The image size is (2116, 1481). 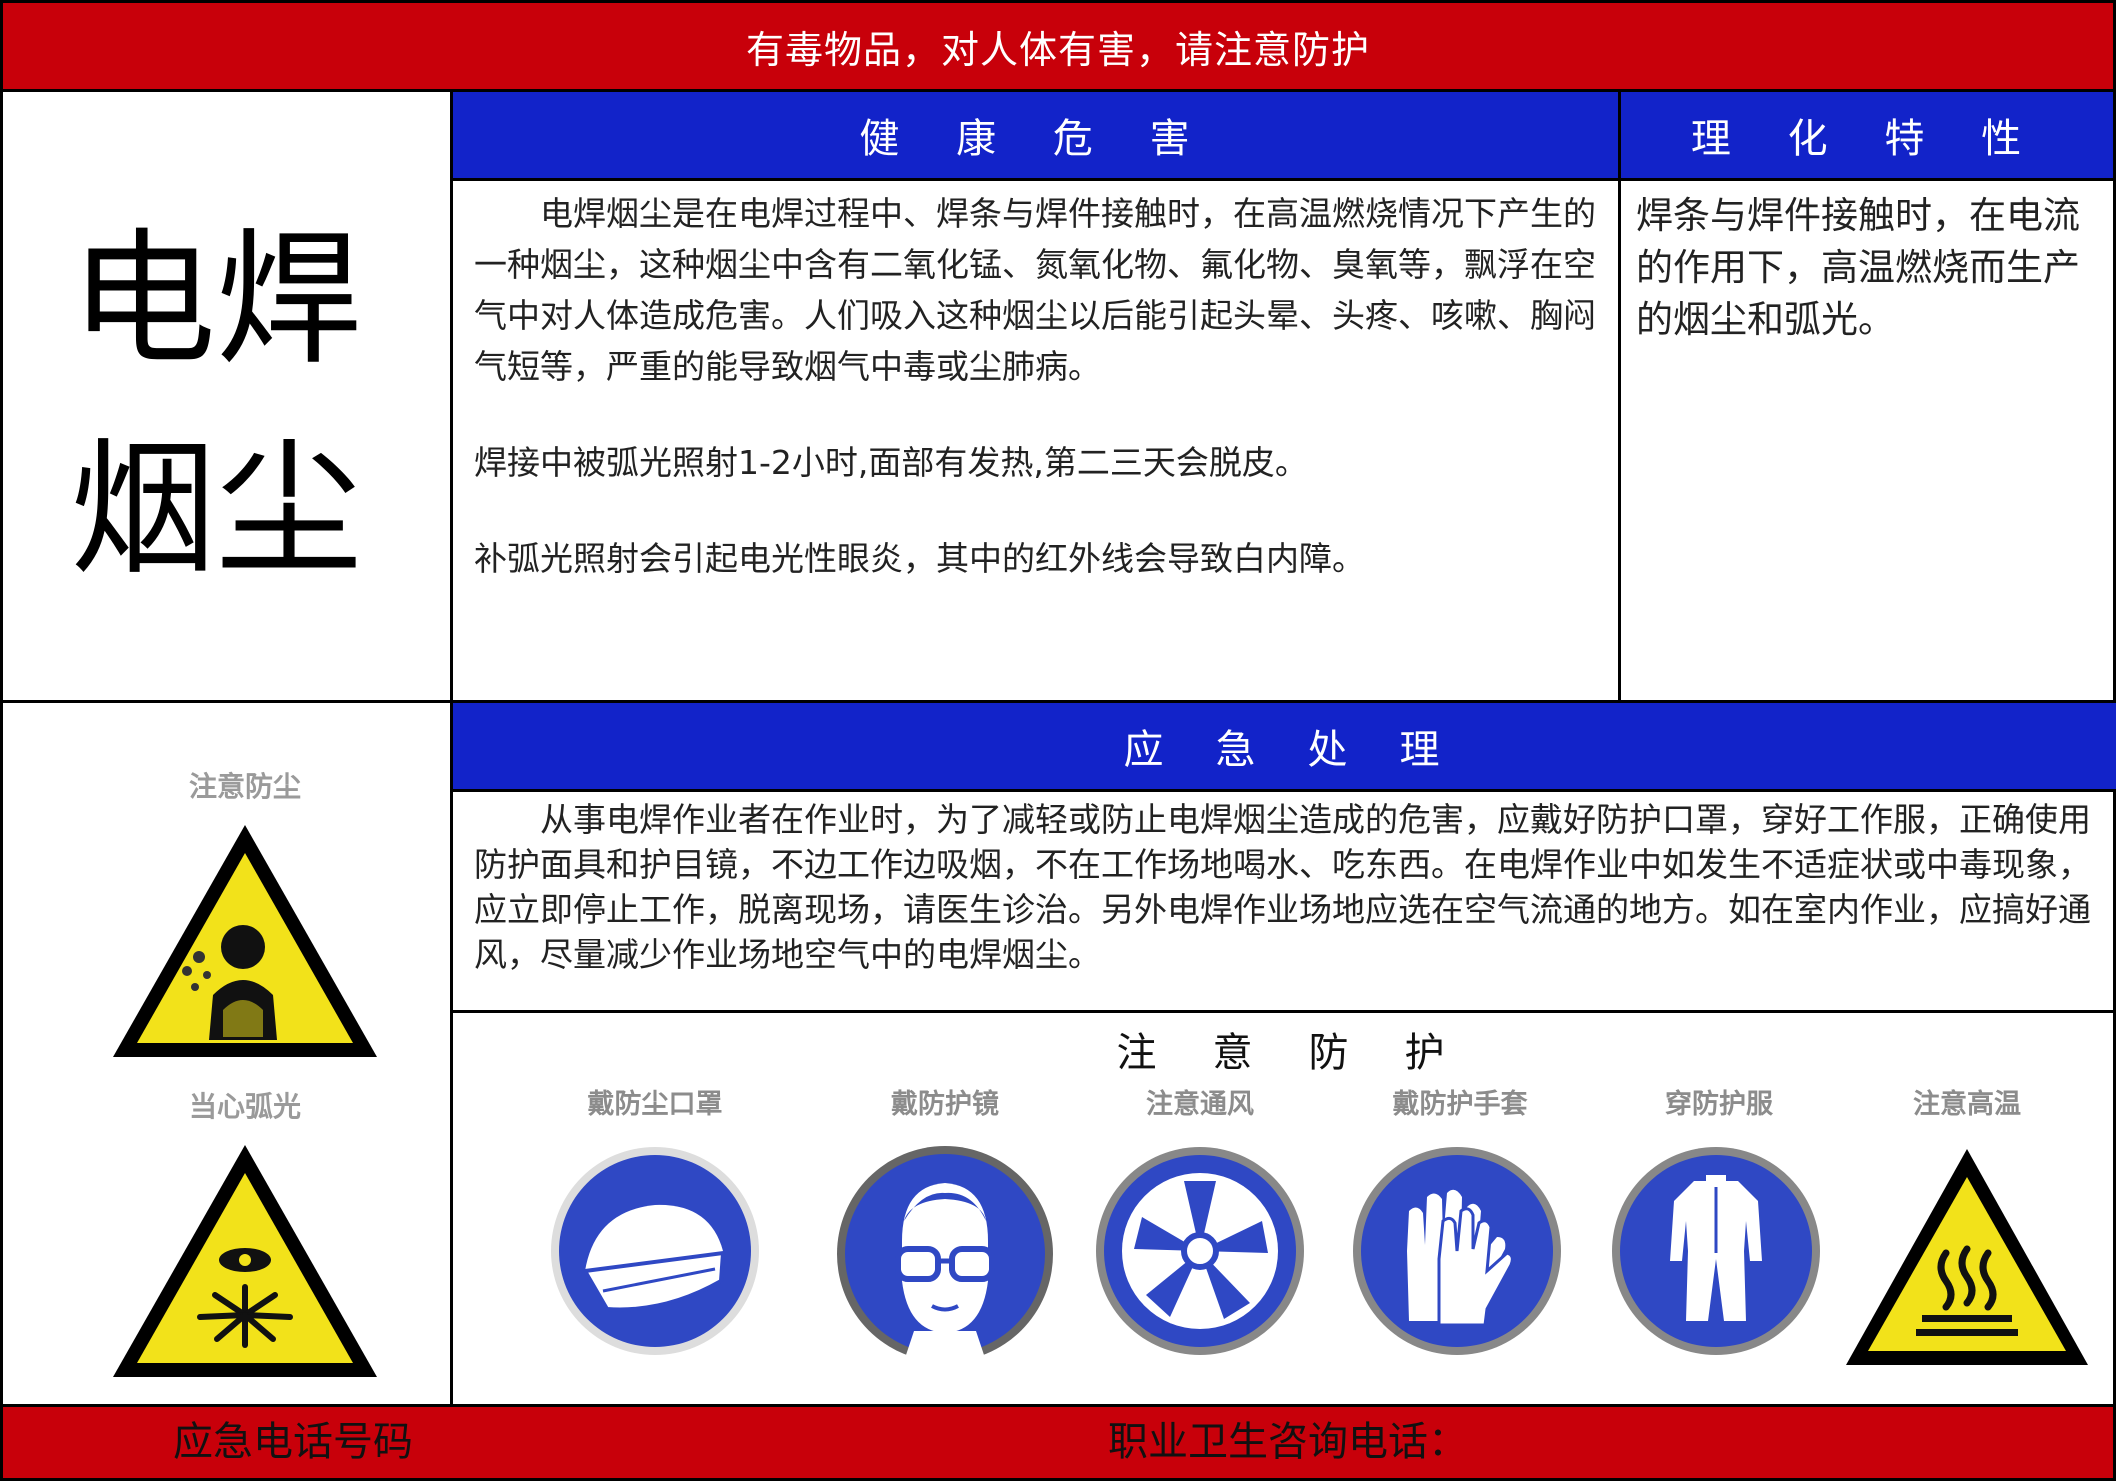 I want to click on ppe-gloves: 戴防护手套, so click(x=1460, y=1221).